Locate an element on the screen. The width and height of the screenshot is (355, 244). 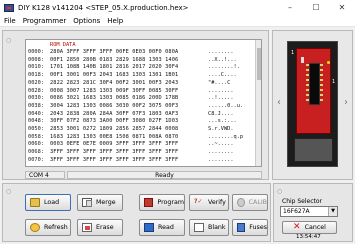
zif-socket-image: 1 1 is located at coordinates (312, 104).